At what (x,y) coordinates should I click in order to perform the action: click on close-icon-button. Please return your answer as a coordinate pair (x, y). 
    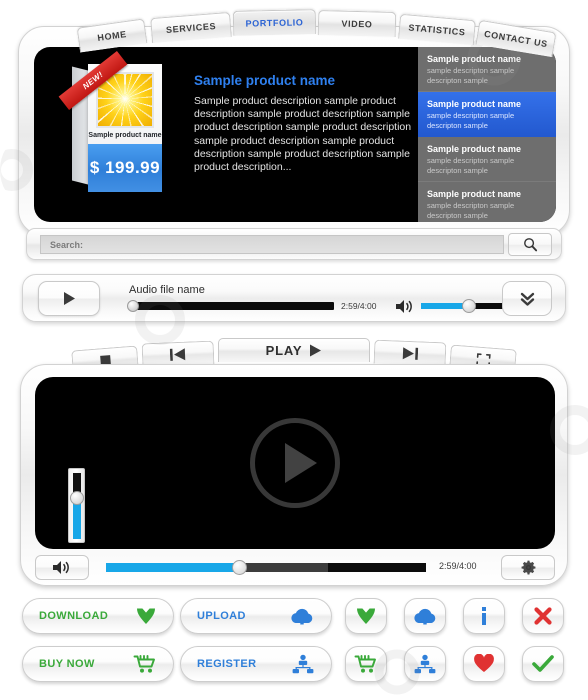
    Looking at the image, I should click on (543, 616).